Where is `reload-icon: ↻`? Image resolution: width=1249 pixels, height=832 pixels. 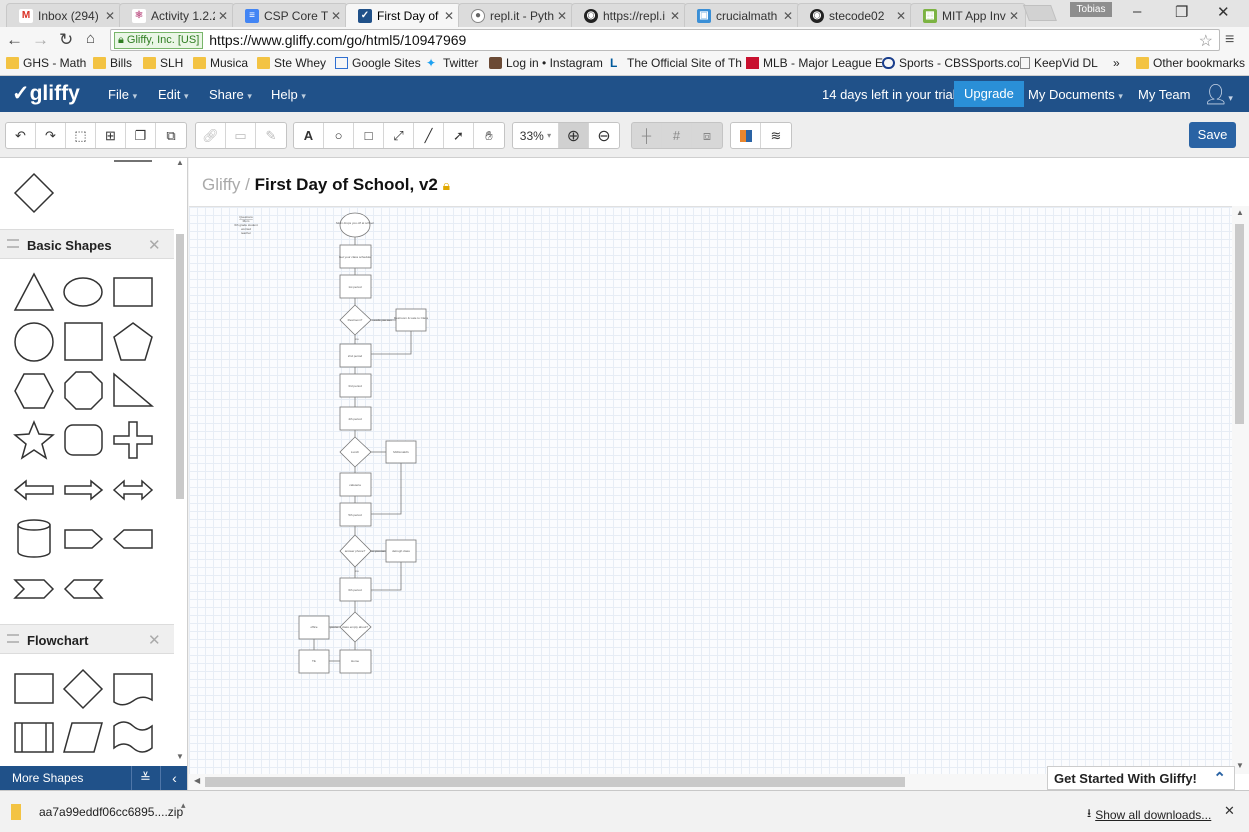
reload-icon: ↻ is located at coordinates (66, 40).